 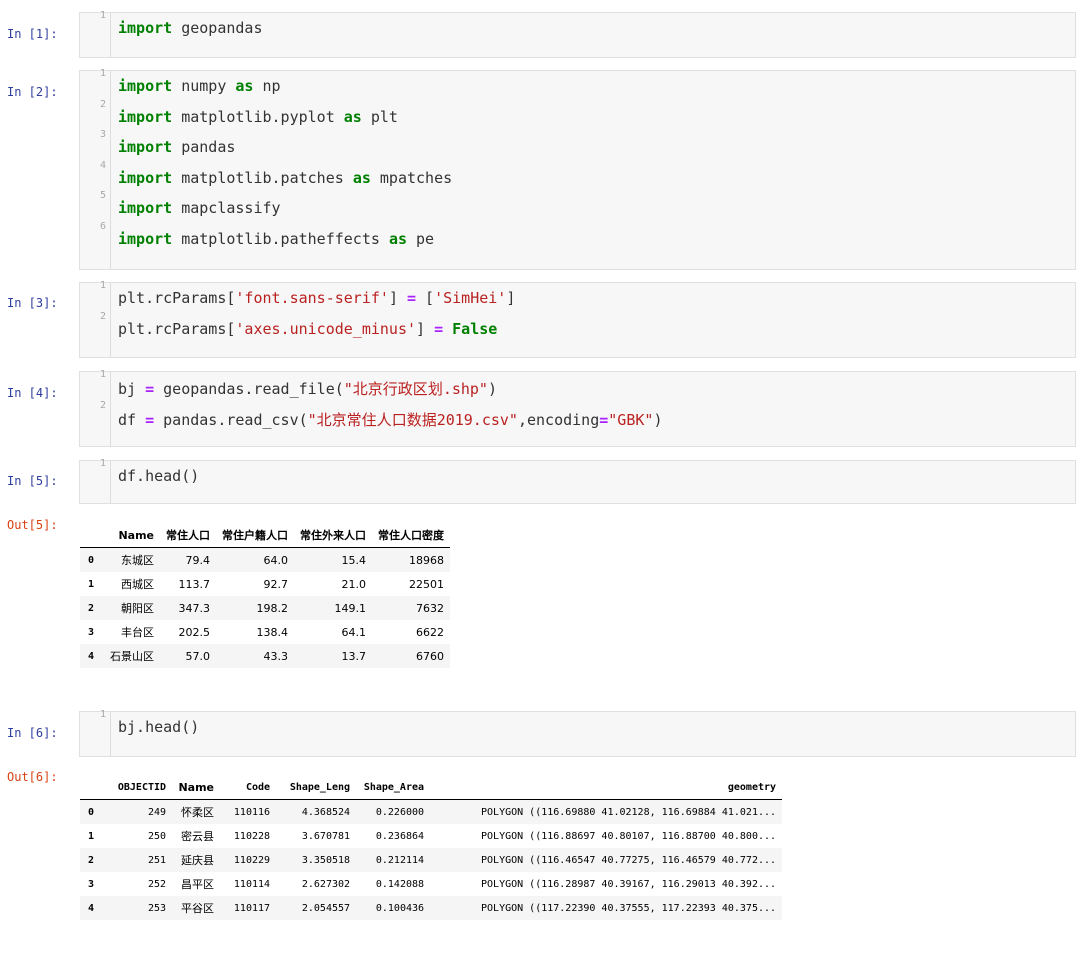 I want to click on table-cell: 朝阳区, so click(x=138, y=608).